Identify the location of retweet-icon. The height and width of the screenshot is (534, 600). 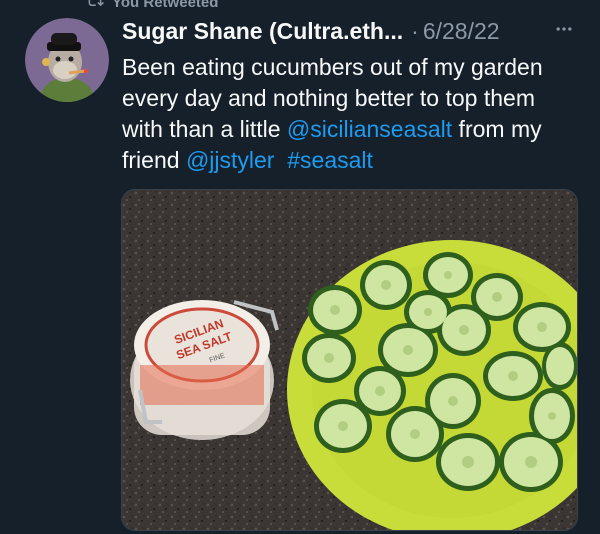
(95, 6).